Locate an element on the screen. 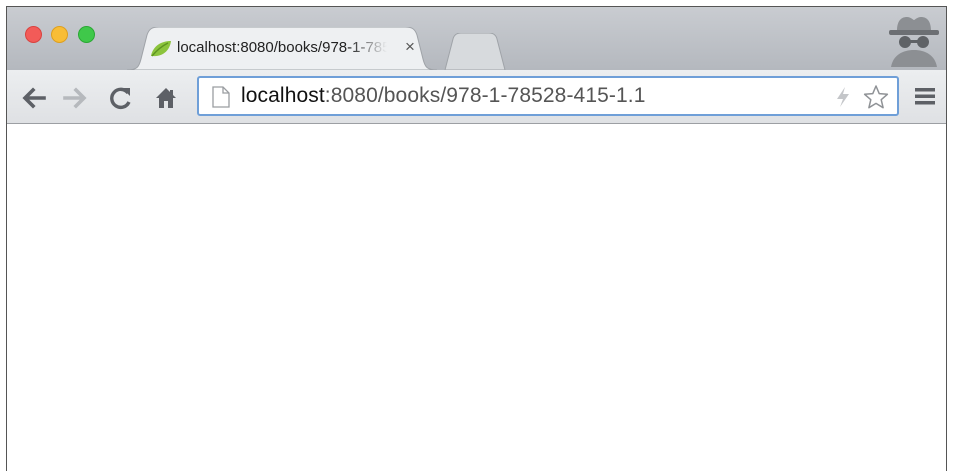 Image resolution: width=953 pixels, height=471 pixels. home-icon is located at coordinates (166, 98).